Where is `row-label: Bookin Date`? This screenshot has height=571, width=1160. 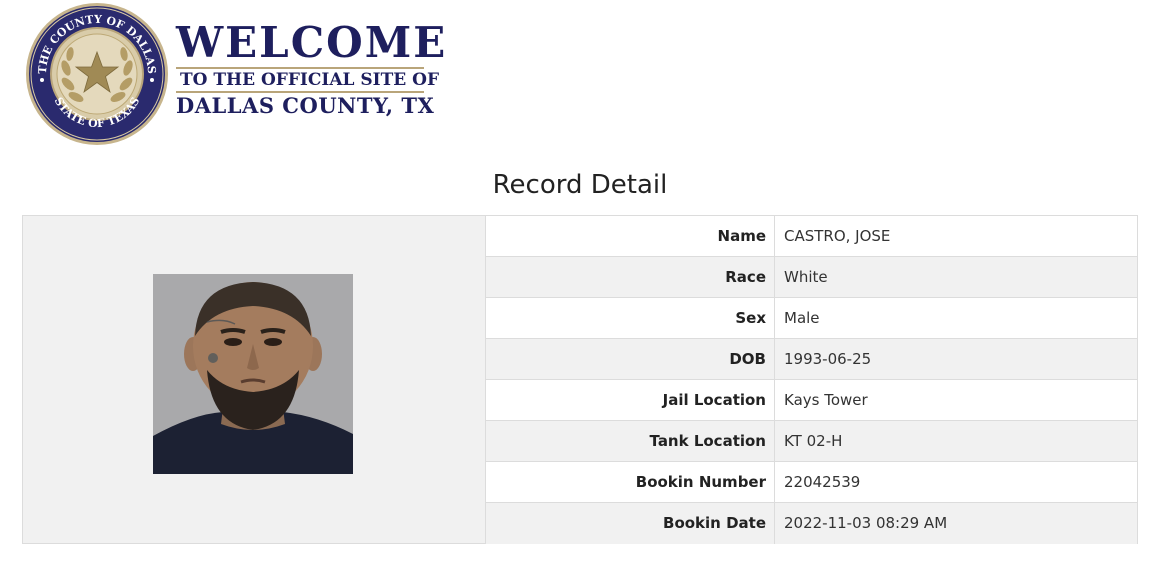
row-label: Bookin Date is located at coordinates (630, 523).